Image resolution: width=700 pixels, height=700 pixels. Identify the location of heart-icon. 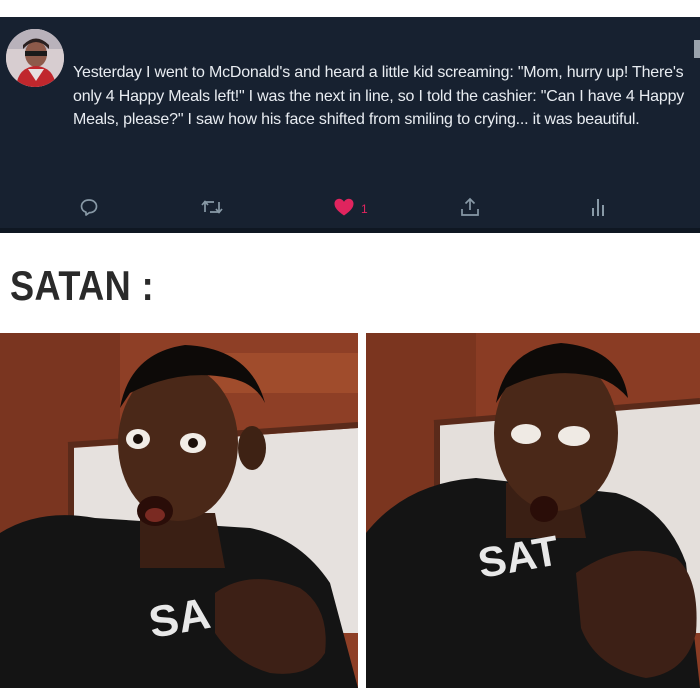
(344, 209).